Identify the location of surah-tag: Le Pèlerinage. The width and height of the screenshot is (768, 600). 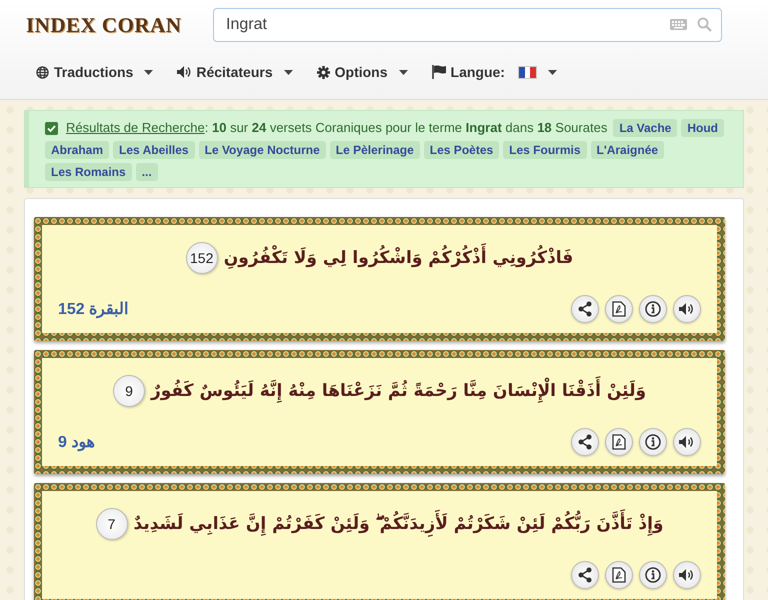
(375, 150).